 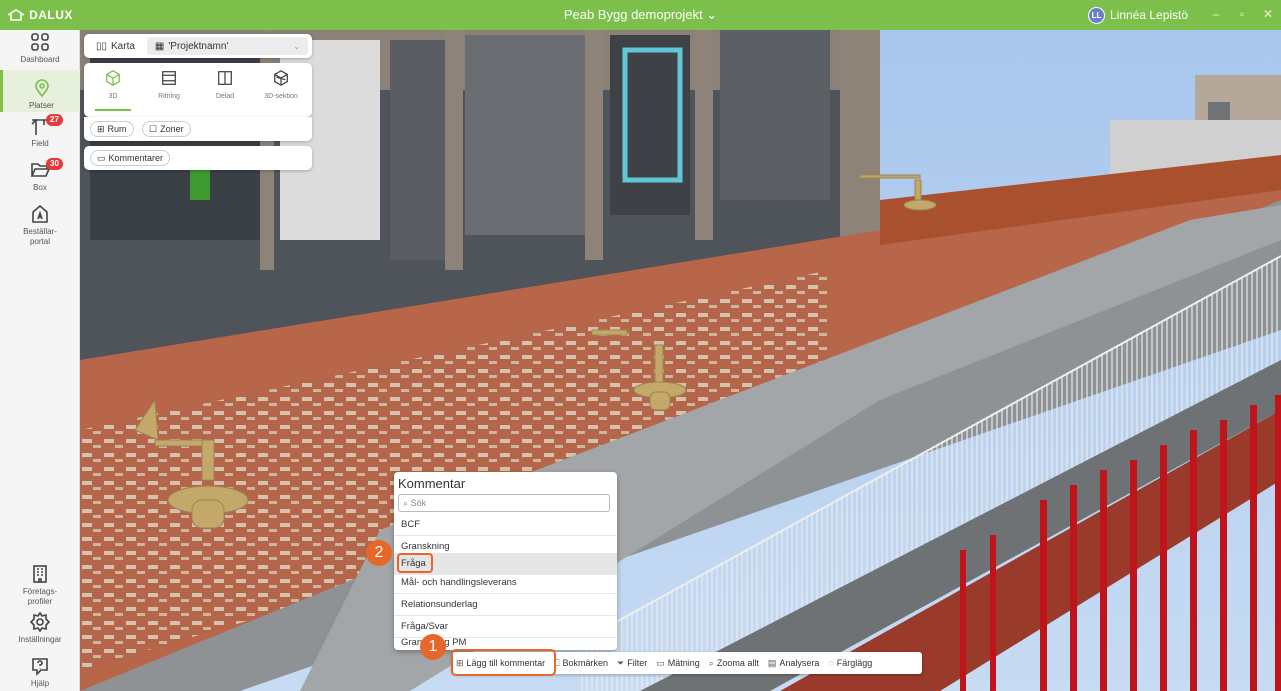 What do you see at coordinates (418, 503) in the screenshot?
I see `search-placeholder: Sök` at bounding box center [418, 503].